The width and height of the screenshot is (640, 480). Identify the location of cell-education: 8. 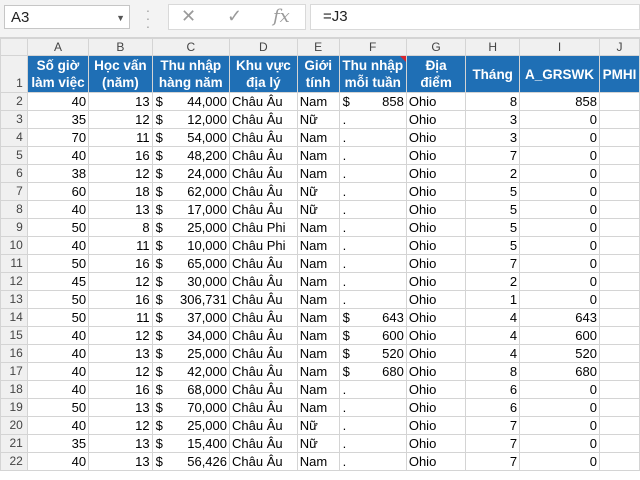
(120, 227).